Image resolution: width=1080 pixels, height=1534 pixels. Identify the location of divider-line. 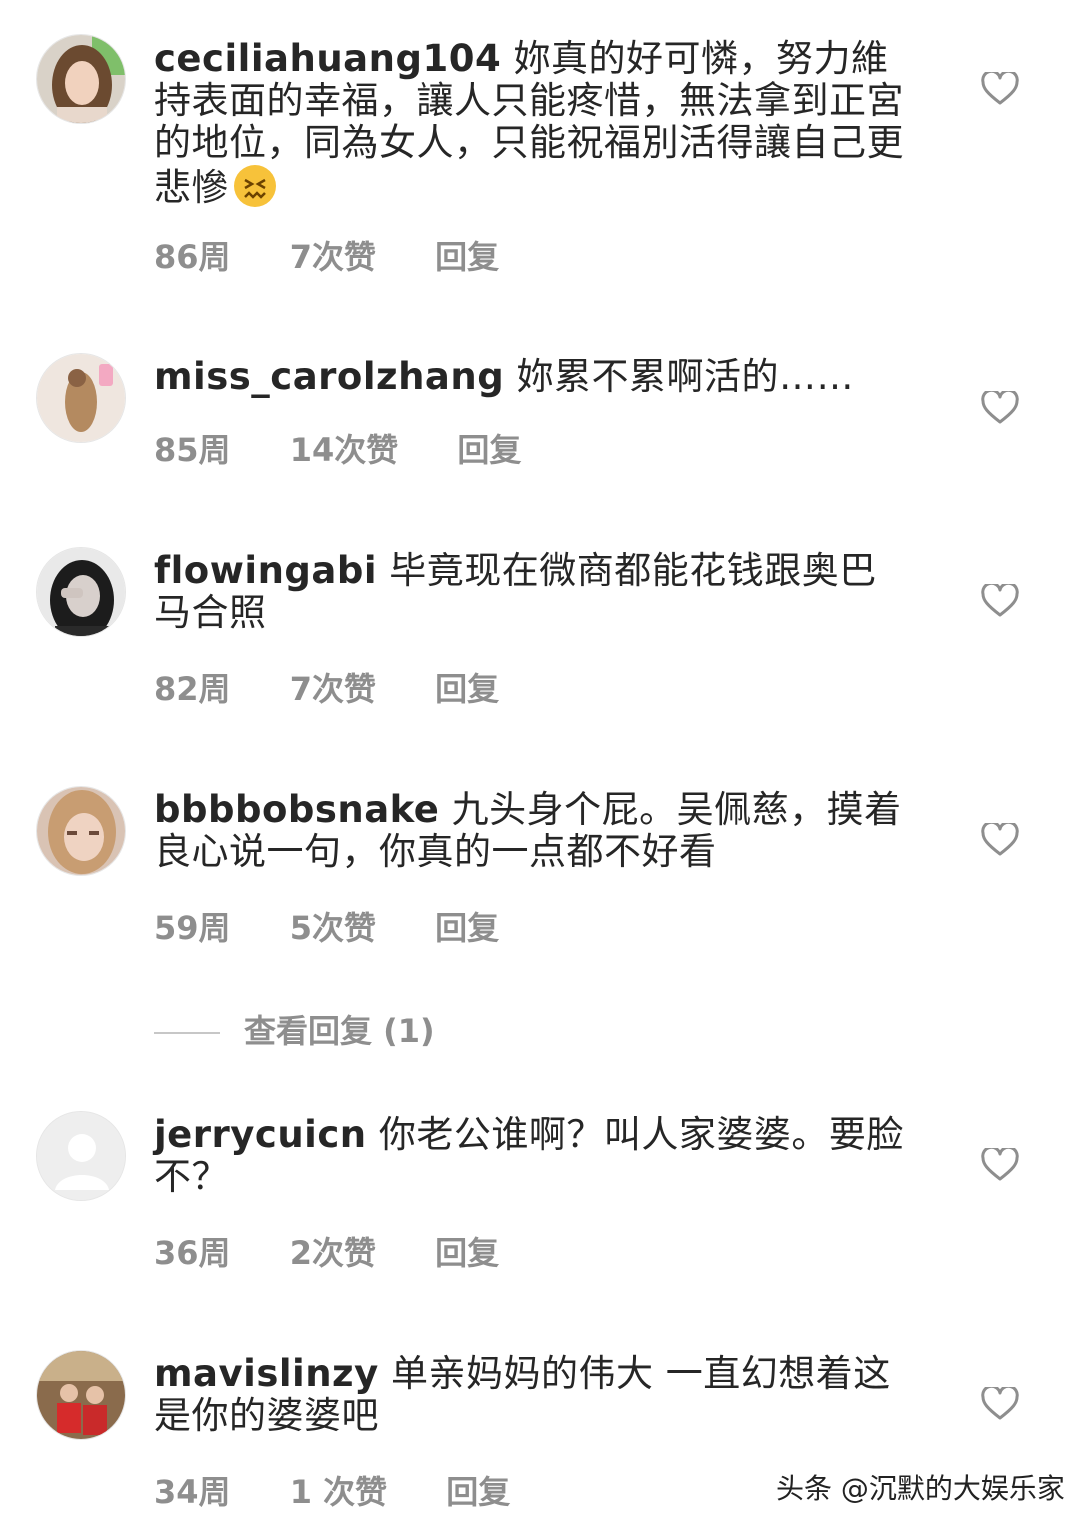
(187, 1033).